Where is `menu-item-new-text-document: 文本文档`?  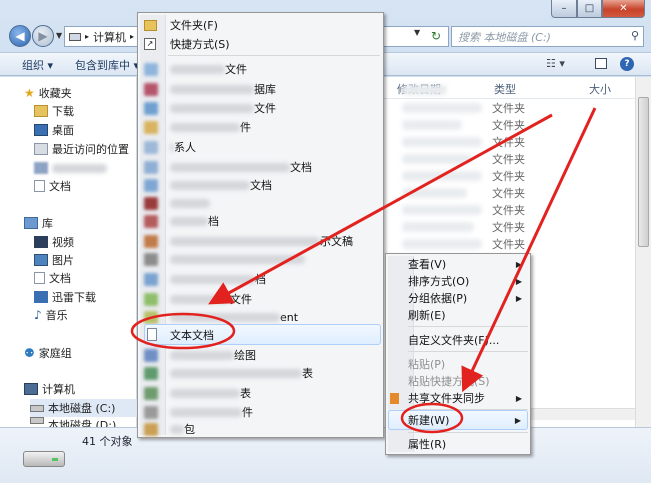 menu-item-new-text-document: 文本文档 is located at coordinates (262, 334).